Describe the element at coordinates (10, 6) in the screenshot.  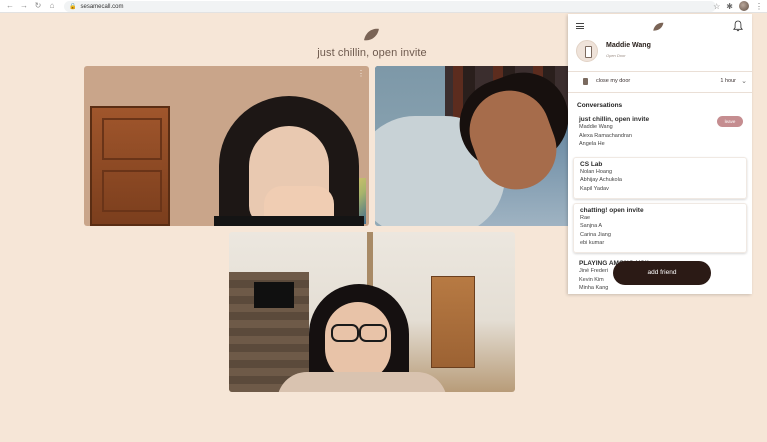
I see `back-icon: ←` at that location.